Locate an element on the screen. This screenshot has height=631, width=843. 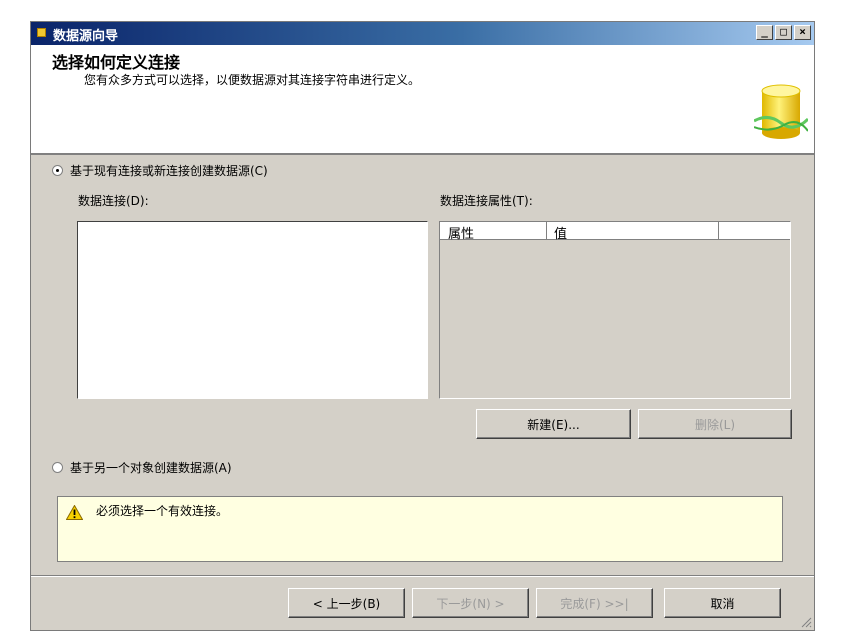
radio-existing-connection is located at coordinates (57, 170).